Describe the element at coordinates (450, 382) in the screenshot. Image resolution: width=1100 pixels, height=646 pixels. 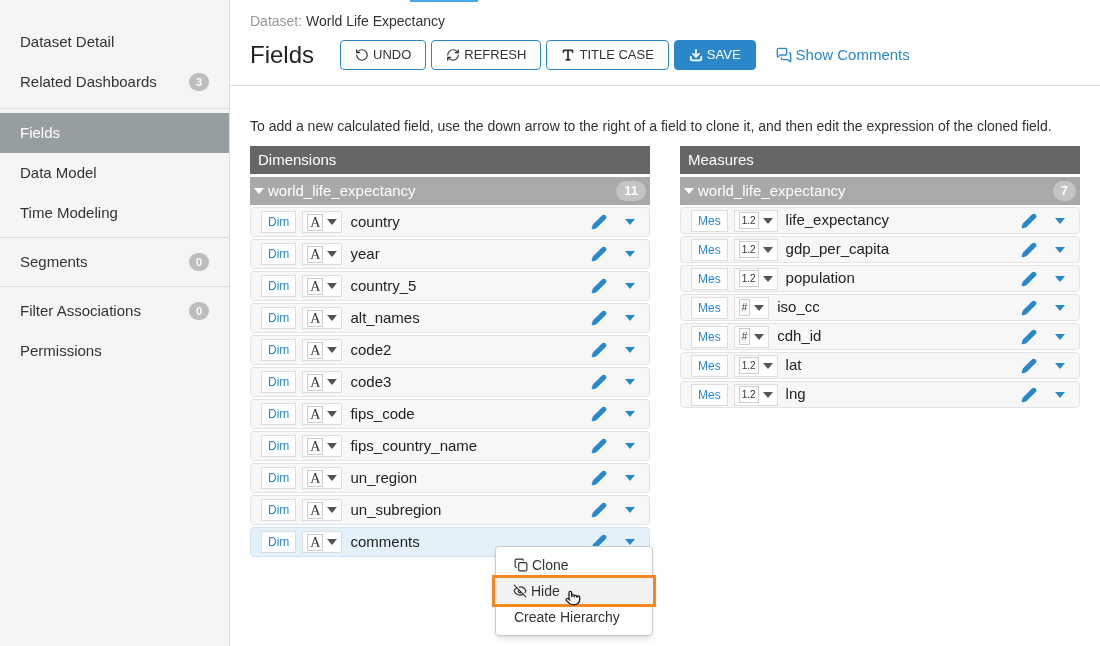
I see `field-row: Dim A code3` at that location.